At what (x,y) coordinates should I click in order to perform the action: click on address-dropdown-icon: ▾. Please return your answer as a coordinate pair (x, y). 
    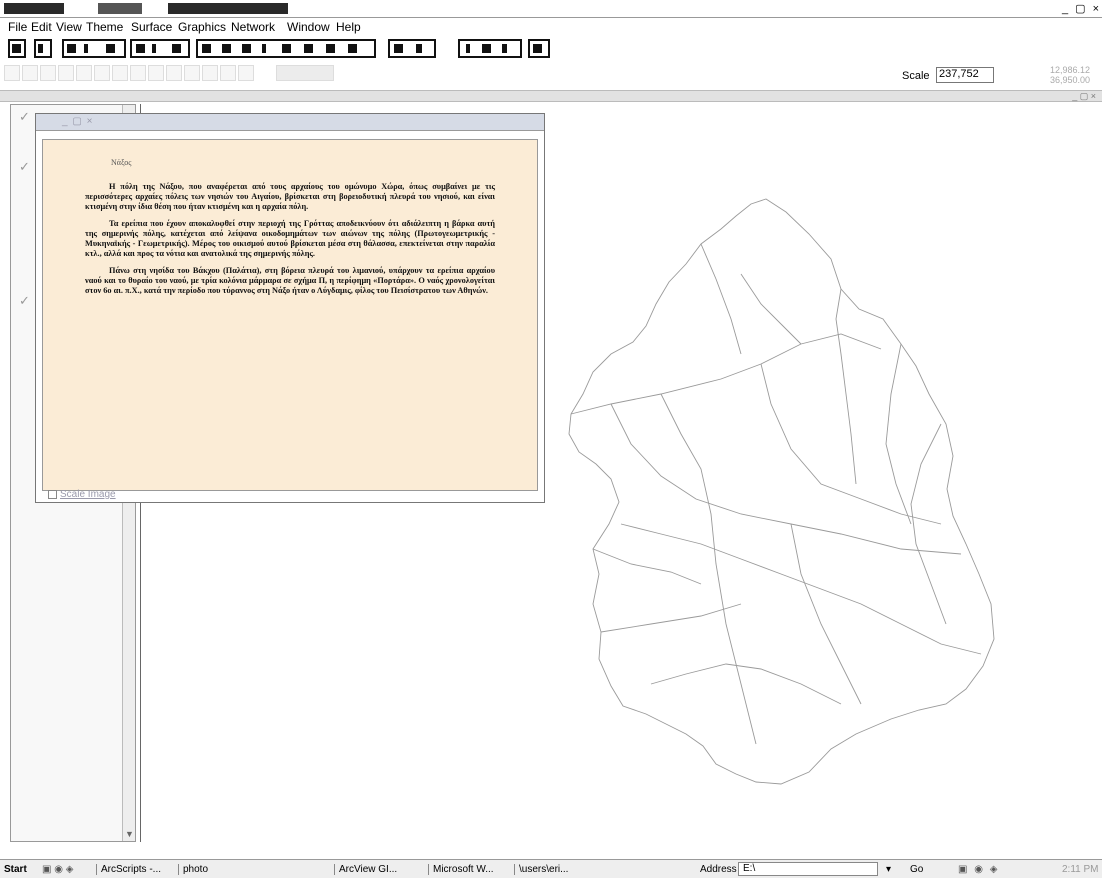
    Looking at the image, I should click on (888, 869).